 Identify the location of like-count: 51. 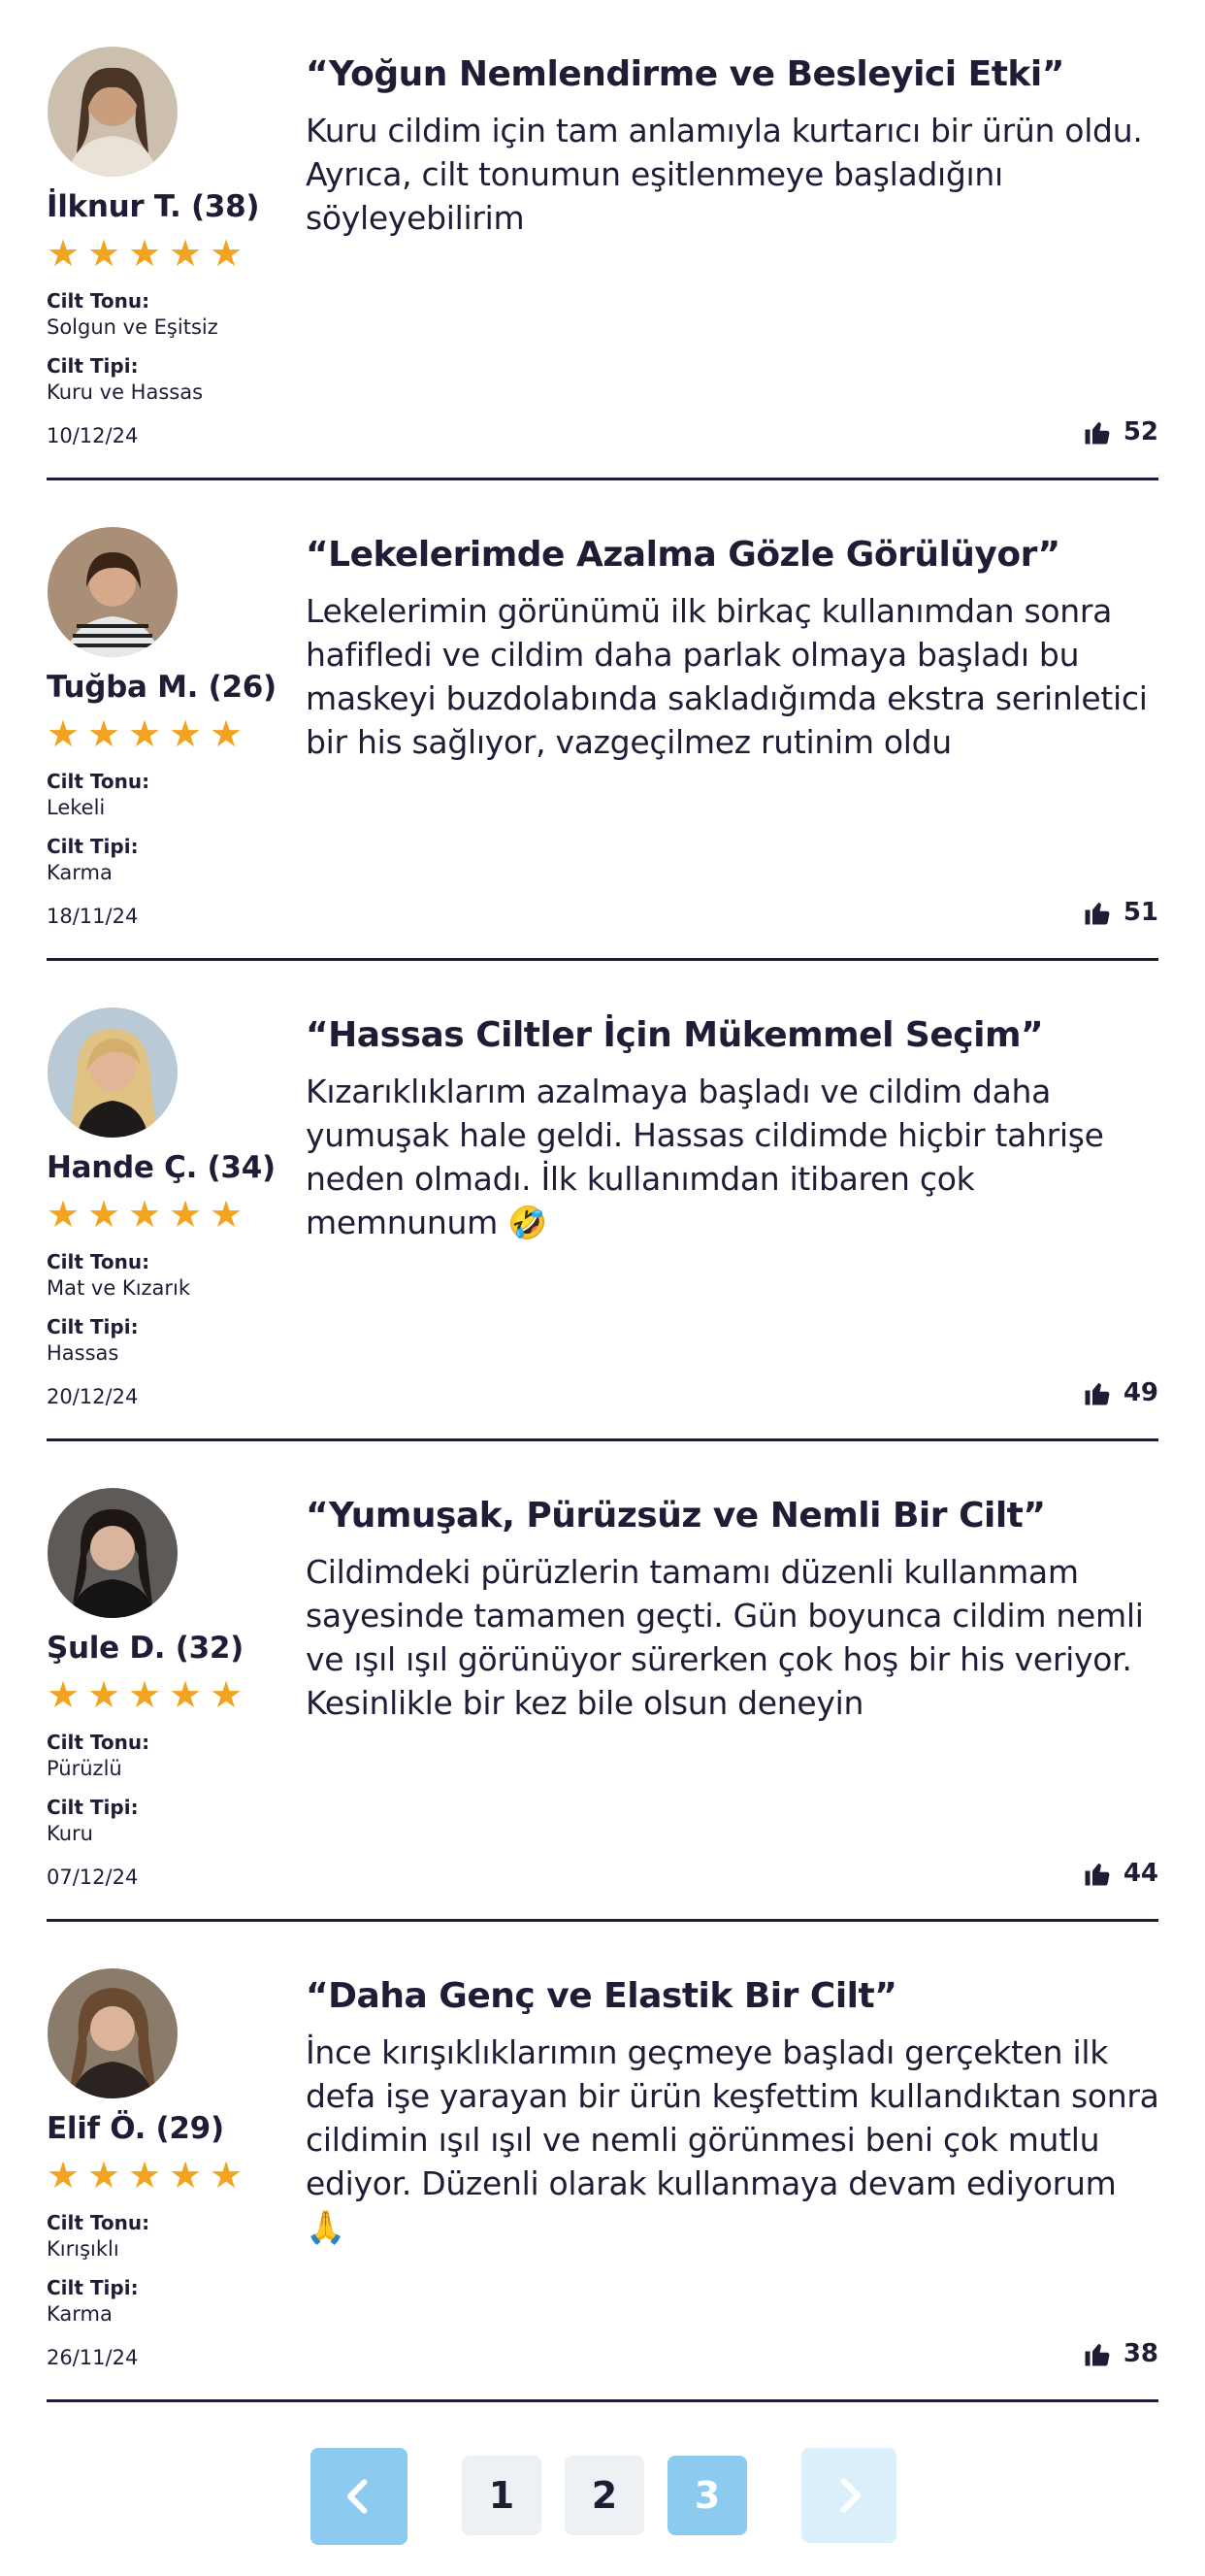
(1140, 912).